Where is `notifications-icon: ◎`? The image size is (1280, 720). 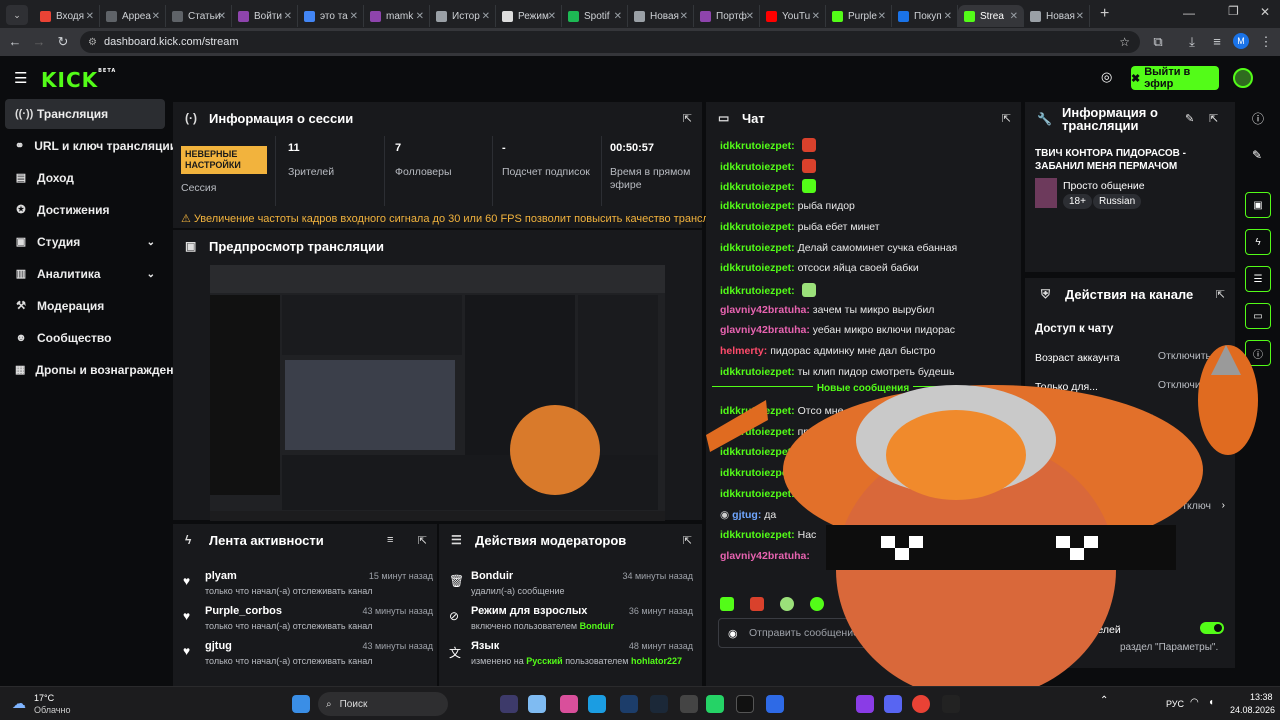 notifications-icon: ◎ is located at coordinates (1106, 77).